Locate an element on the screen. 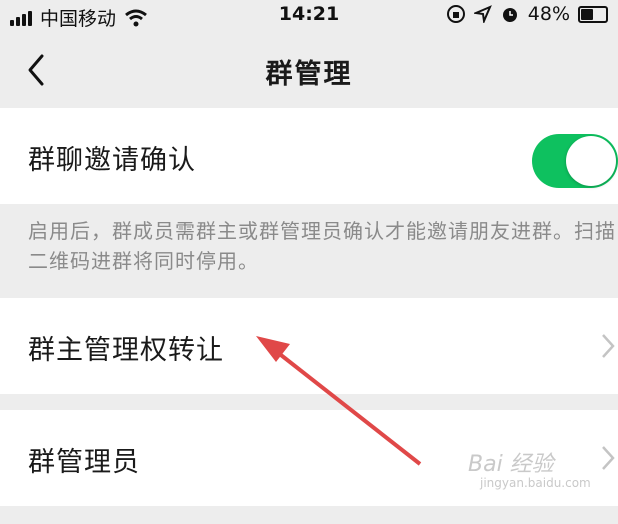 This screenshot has height=524, width=618. watermark-url: jingyan.baidu.com is located at coordinates (535, 483).